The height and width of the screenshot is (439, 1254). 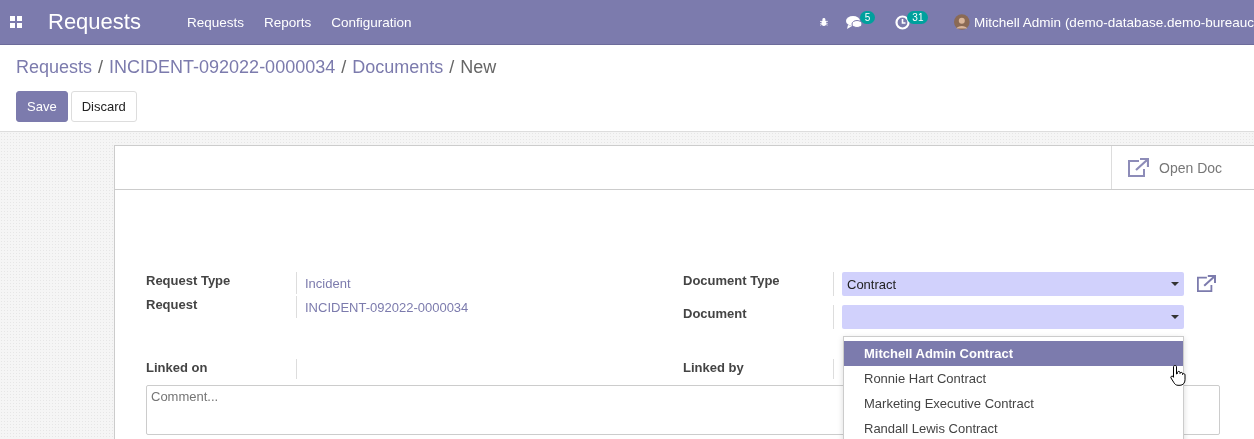 What do you see at coordinates (918, 17) in the screenshot?
I see `activity-count-badge: 31` at bounding box center [918, 17].